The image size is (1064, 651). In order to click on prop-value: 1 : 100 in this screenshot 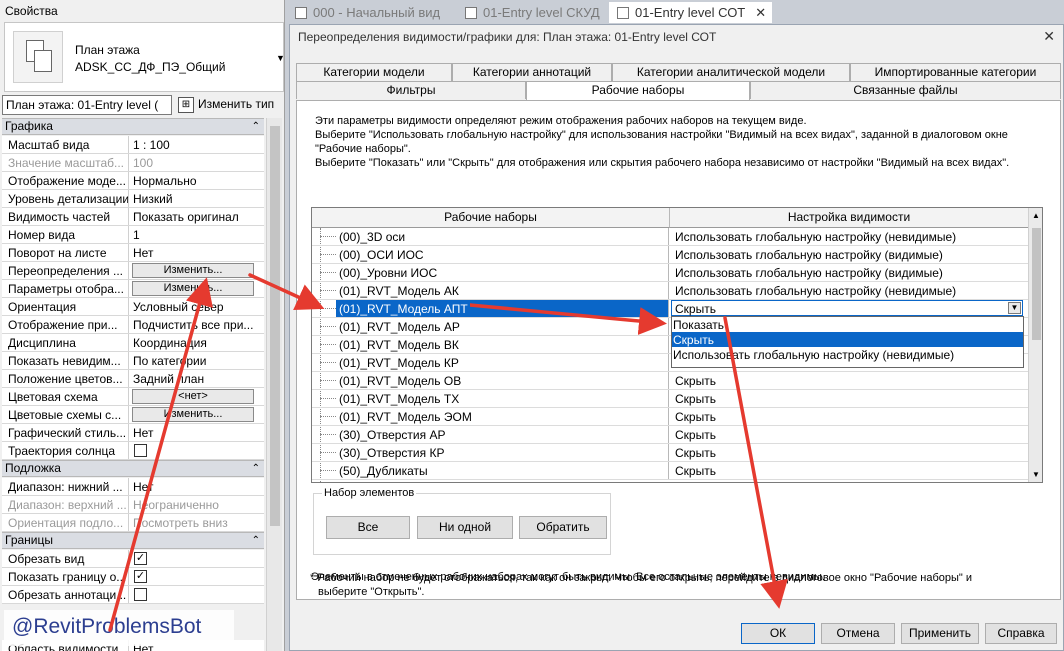, I will do `click(193, 144)`.